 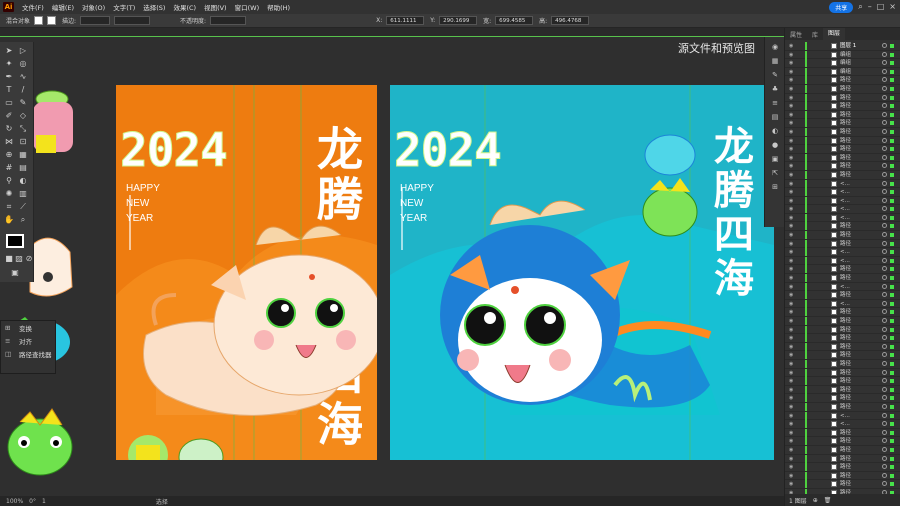 I want to click on column-graph-tool-icon: ▥, so click(x=23, y=194).